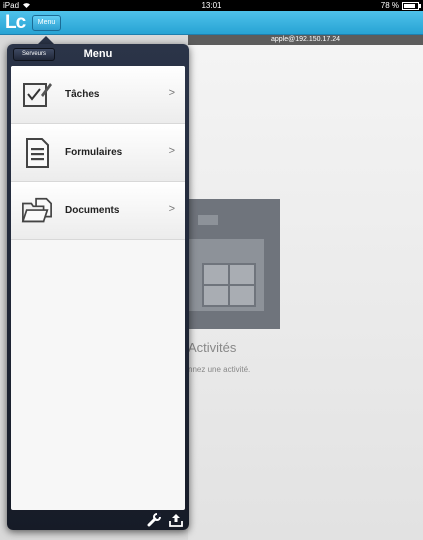  I want to click on server-address: apple@192.150.17.24, so click(305, 40).